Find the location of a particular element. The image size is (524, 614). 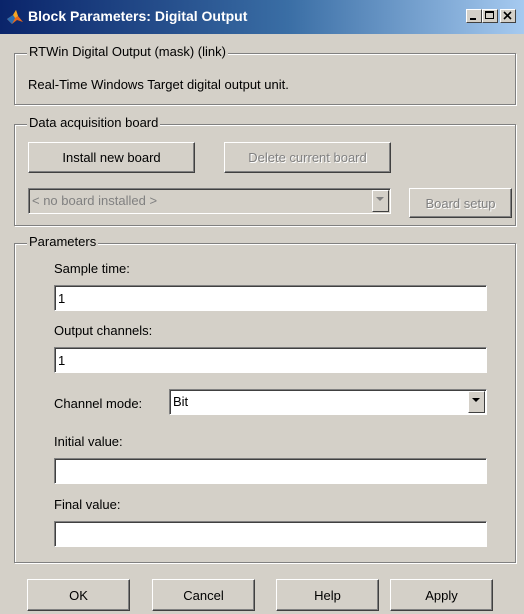

output-channels-input is located at coordinates (270, 360).